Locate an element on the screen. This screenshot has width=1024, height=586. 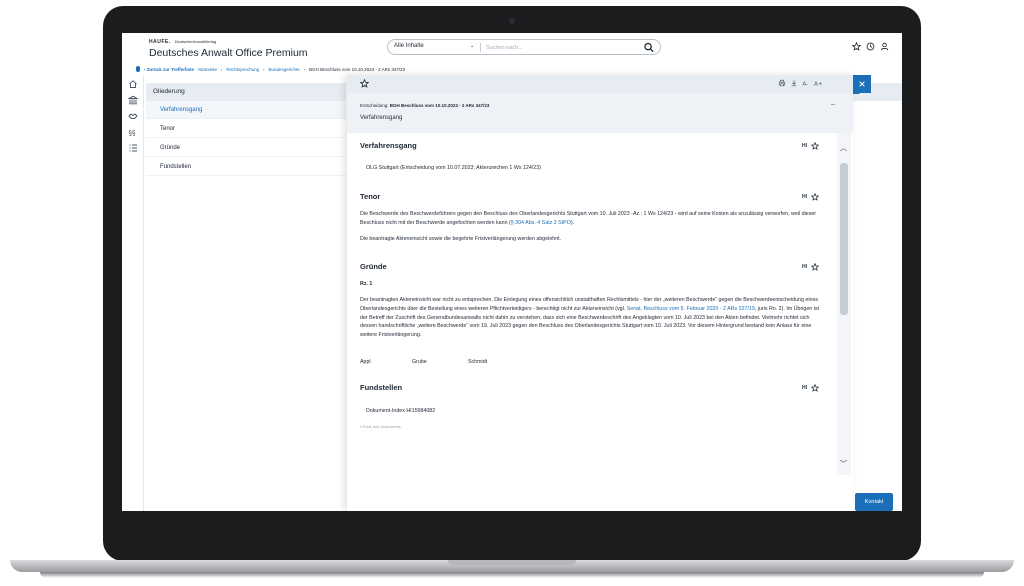
paragraph-icon: §§ is located at coordinates (133, 132).